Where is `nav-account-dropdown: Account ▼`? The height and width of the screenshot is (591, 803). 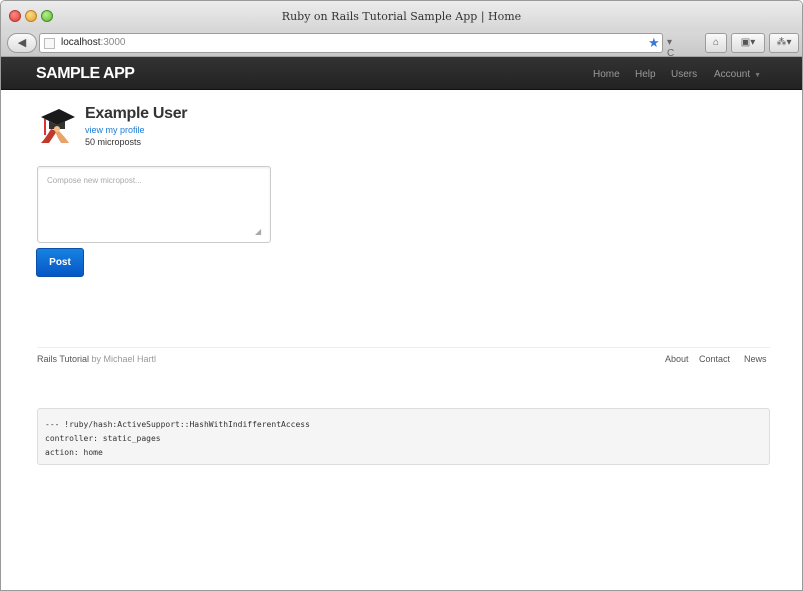
nav-account-dropdown: Account ▼ is located at coordinates (737, 74).